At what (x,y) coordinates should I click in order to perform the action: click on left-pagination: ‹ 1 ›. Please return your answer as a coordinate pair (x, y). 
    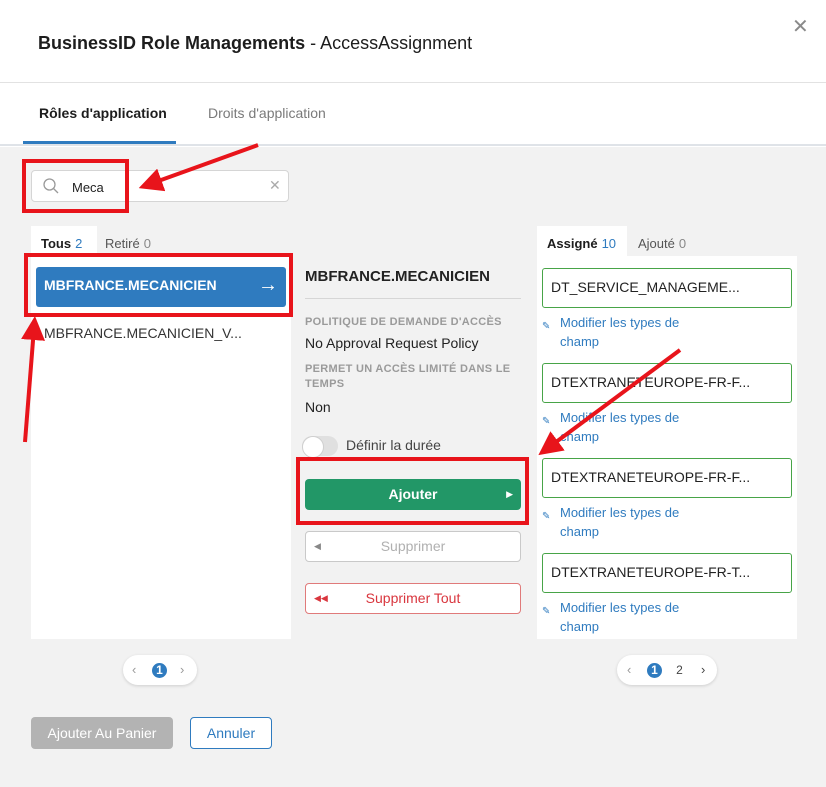
    Looking at the image, I should click on (160, 670).